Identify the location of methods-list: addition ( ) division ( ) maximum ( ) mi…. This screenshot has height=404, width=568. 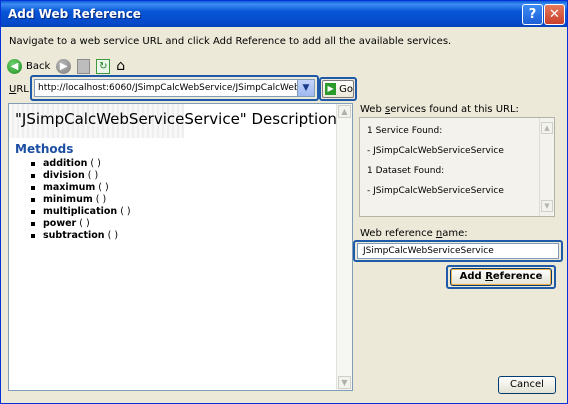
(81, 200).